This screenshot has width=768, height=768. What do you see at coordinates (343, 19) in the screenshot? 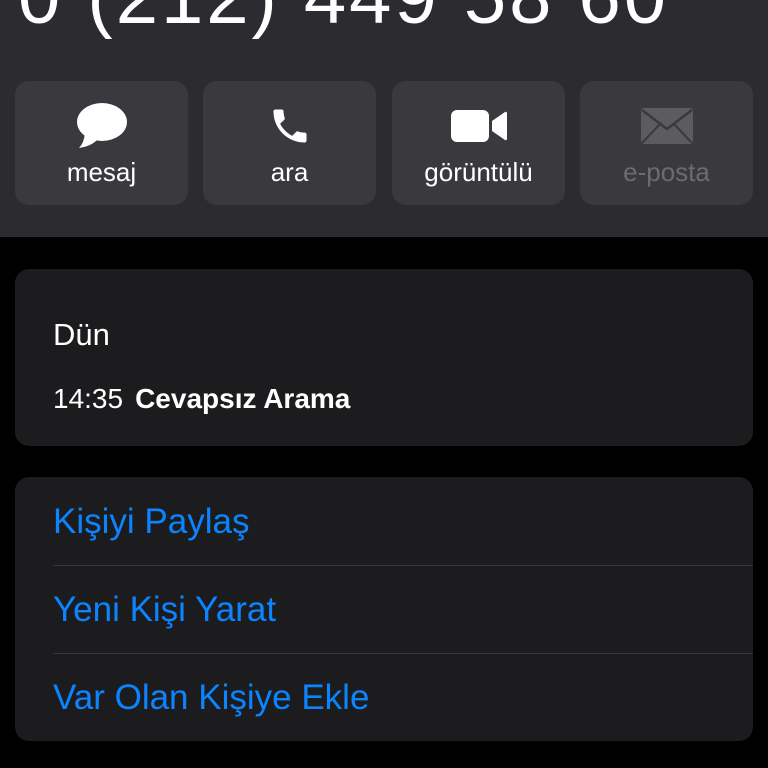
I see `phone-number: 0 (212) 449 58 60` at bounding box center [343, 19].